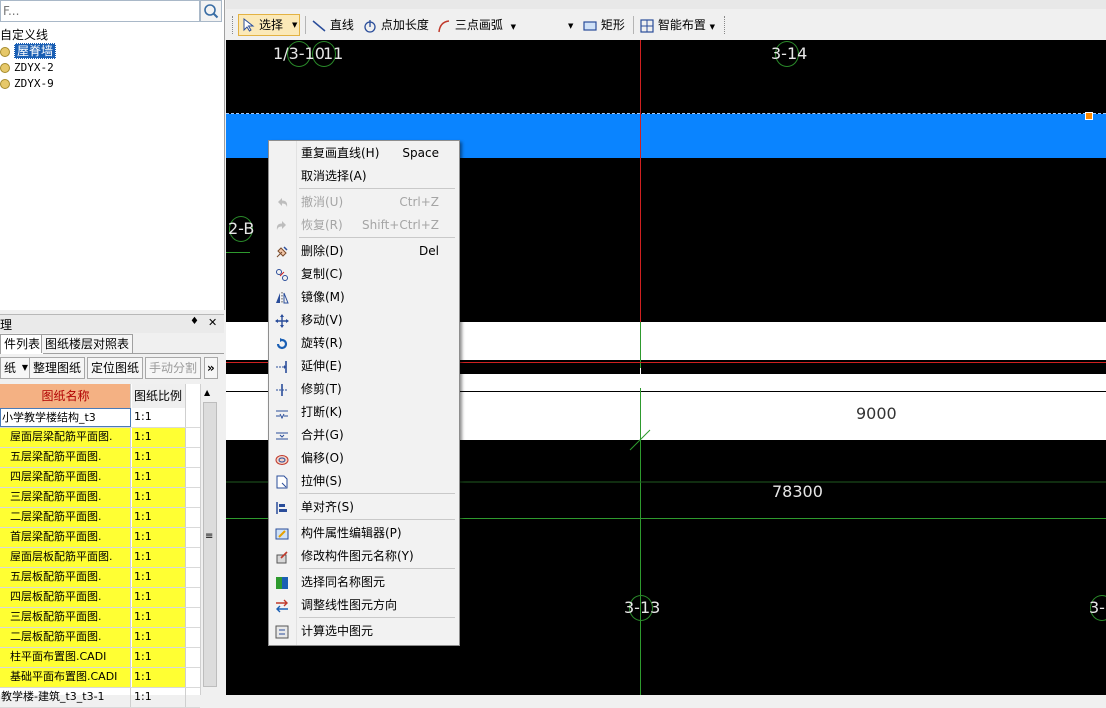 The image size is (1106, 708). I want to click on menu-item-shortcut: Ctrl+Z, so click(419, 202).